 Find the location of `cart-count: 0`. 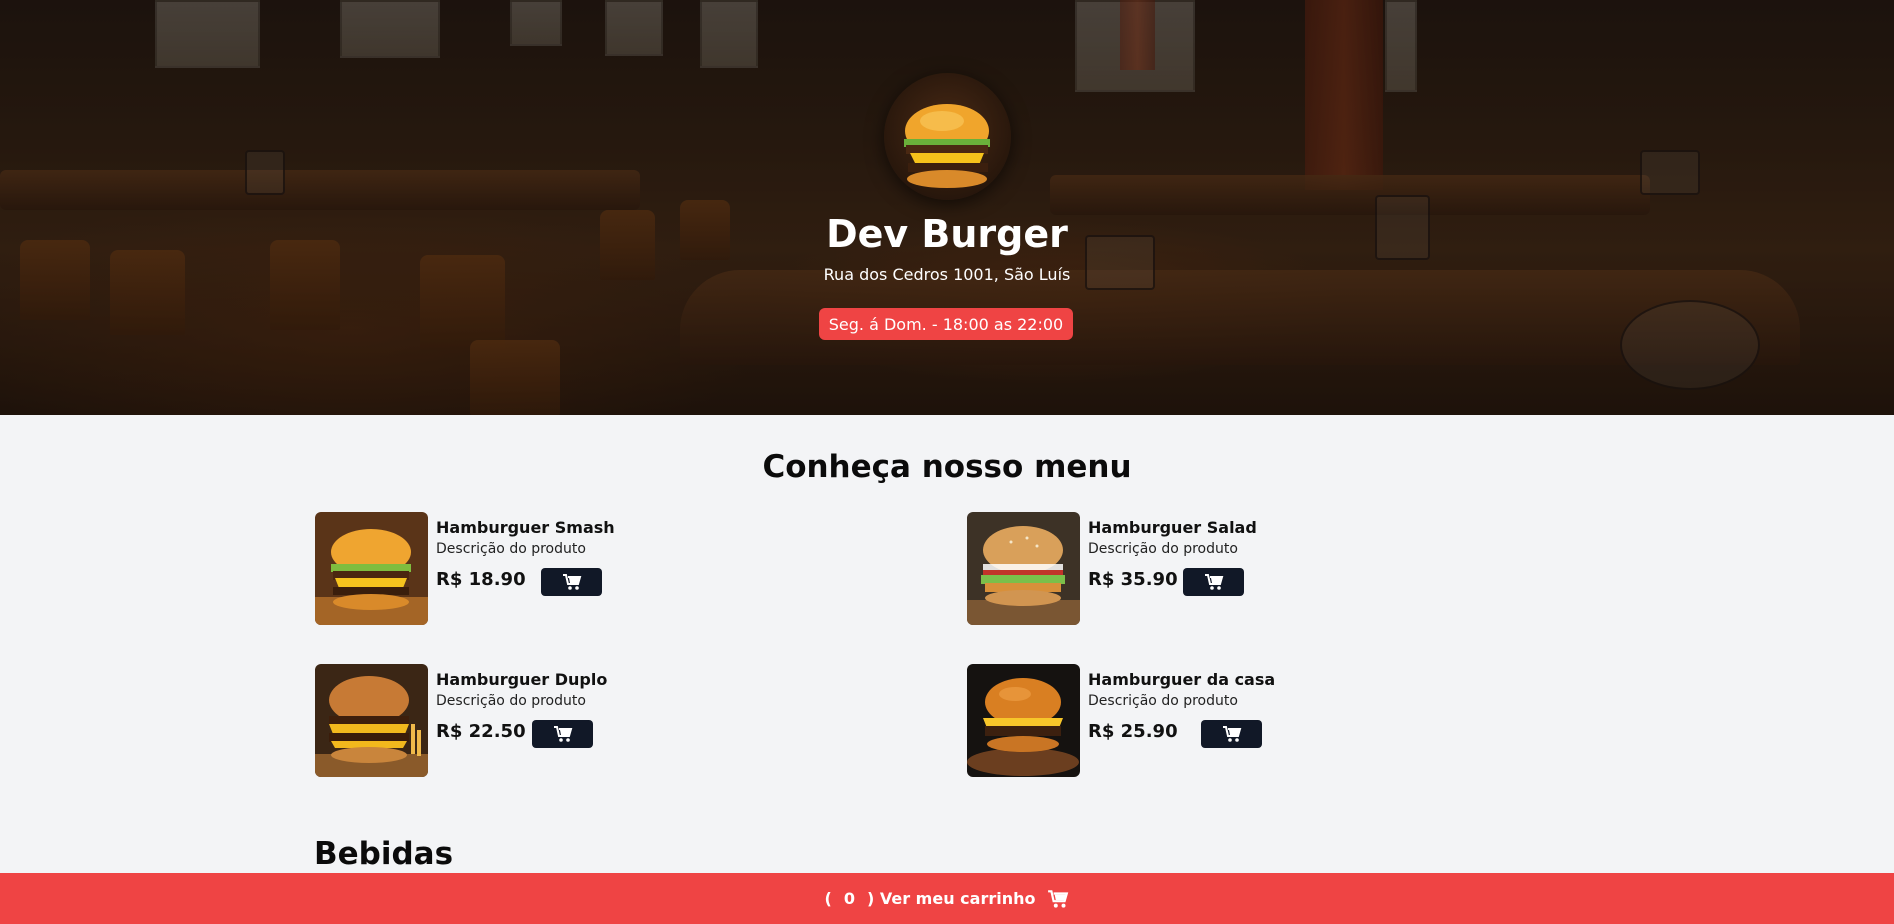

cart-count: 0 is located at coordinates (849, 898).